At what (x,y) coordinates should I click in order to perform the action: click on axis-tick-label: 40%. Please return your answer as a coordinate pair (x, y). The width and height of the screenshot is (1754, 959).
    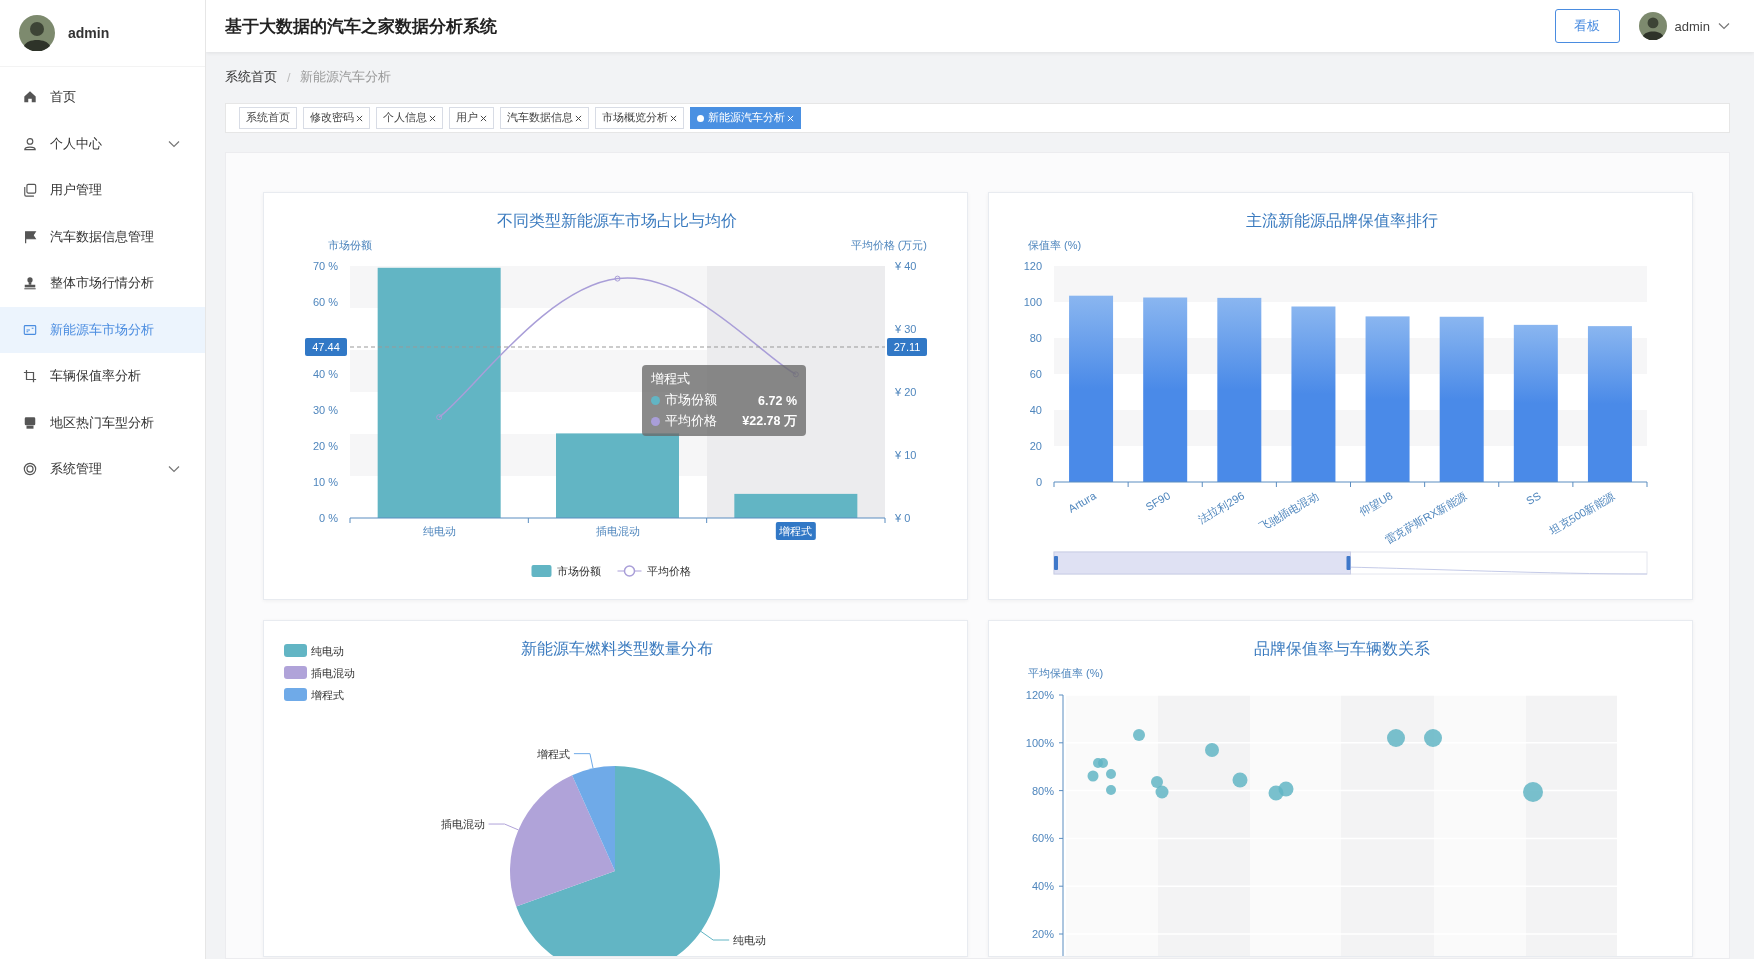
    Looking at the image, I should click on (1042, 886).